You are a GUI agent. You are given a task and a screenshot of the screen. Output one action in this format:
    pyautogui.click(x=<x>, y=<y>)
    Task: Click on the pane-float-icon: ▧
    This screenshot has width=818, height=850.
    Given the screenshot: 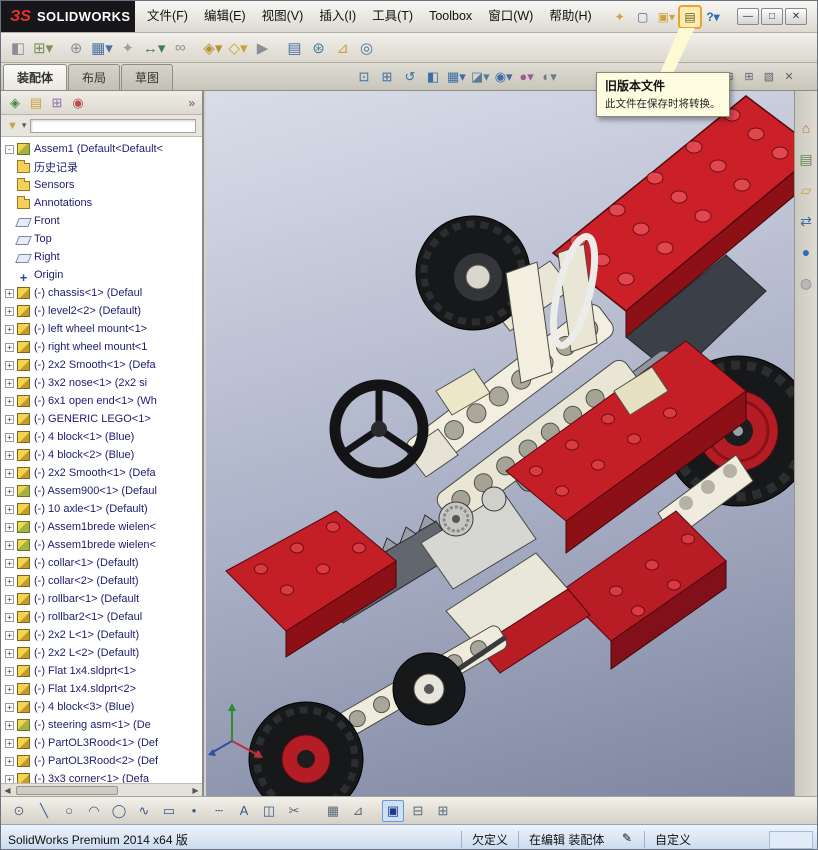 What is the action you would take?
    pyautogui.click(x=769, y=76)
    